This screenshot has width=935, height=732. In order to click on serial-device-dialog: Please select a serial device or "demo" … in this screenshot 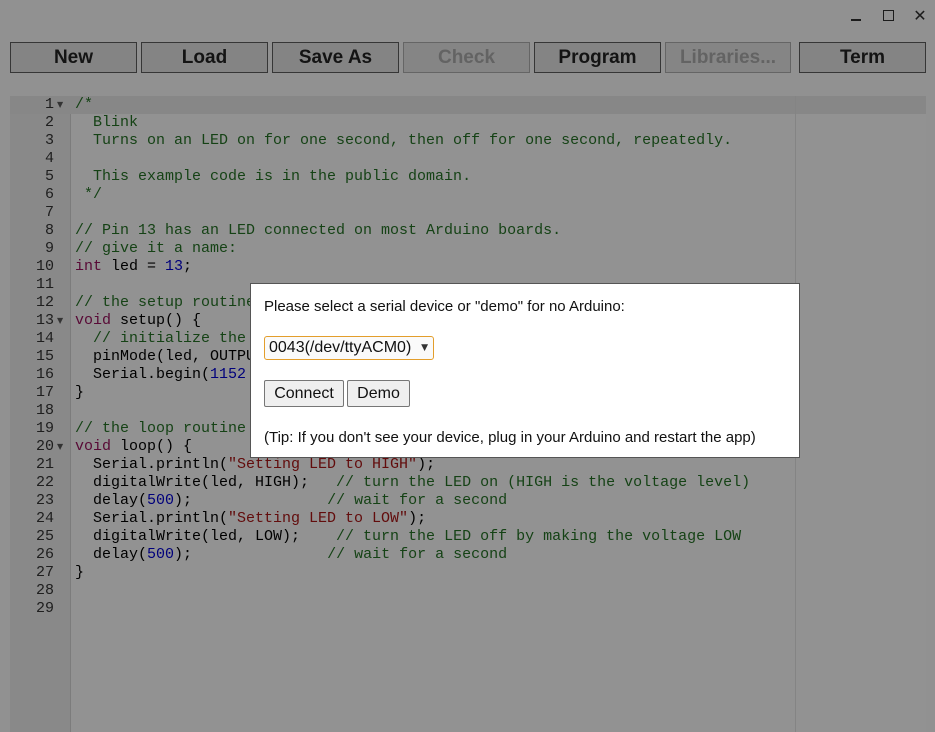, I will do `click(525, 370)`.